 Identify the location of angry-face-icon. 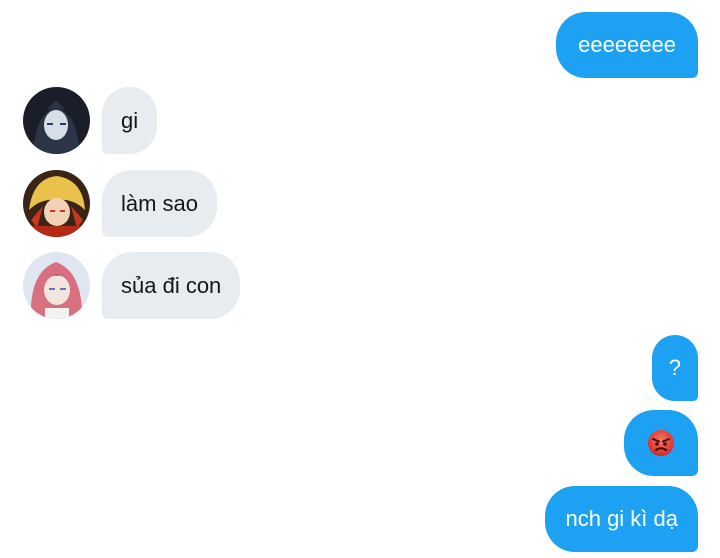
(661, 443).